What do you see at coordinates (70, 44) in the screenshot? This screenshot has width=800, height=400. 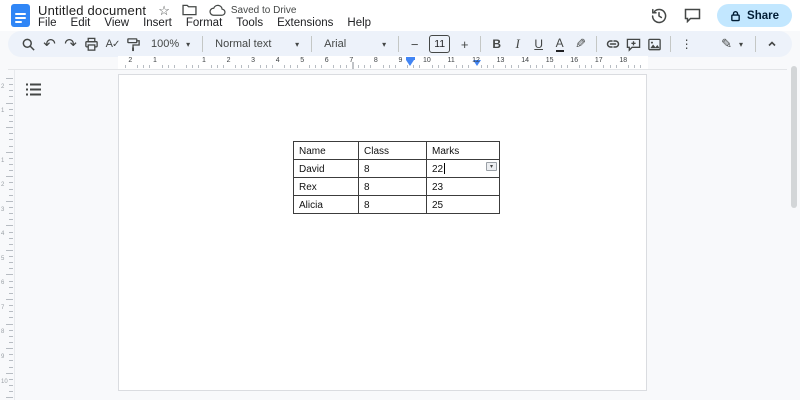 I see `redo-icon: ↷` at bounding box center [70, 44].